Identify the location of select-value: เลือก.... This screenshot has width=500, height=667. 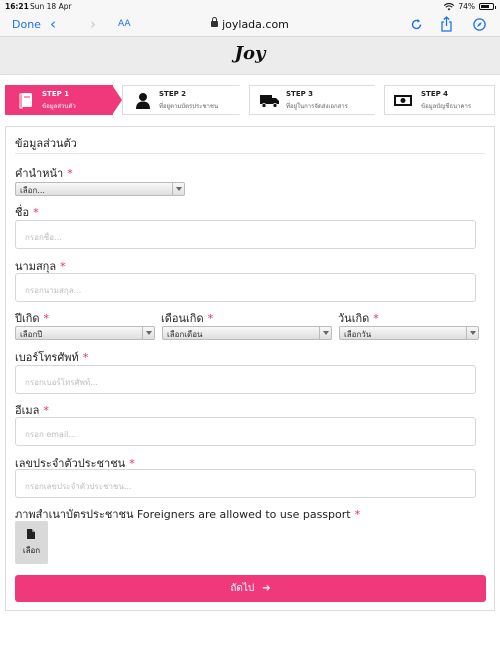
(32, 190).